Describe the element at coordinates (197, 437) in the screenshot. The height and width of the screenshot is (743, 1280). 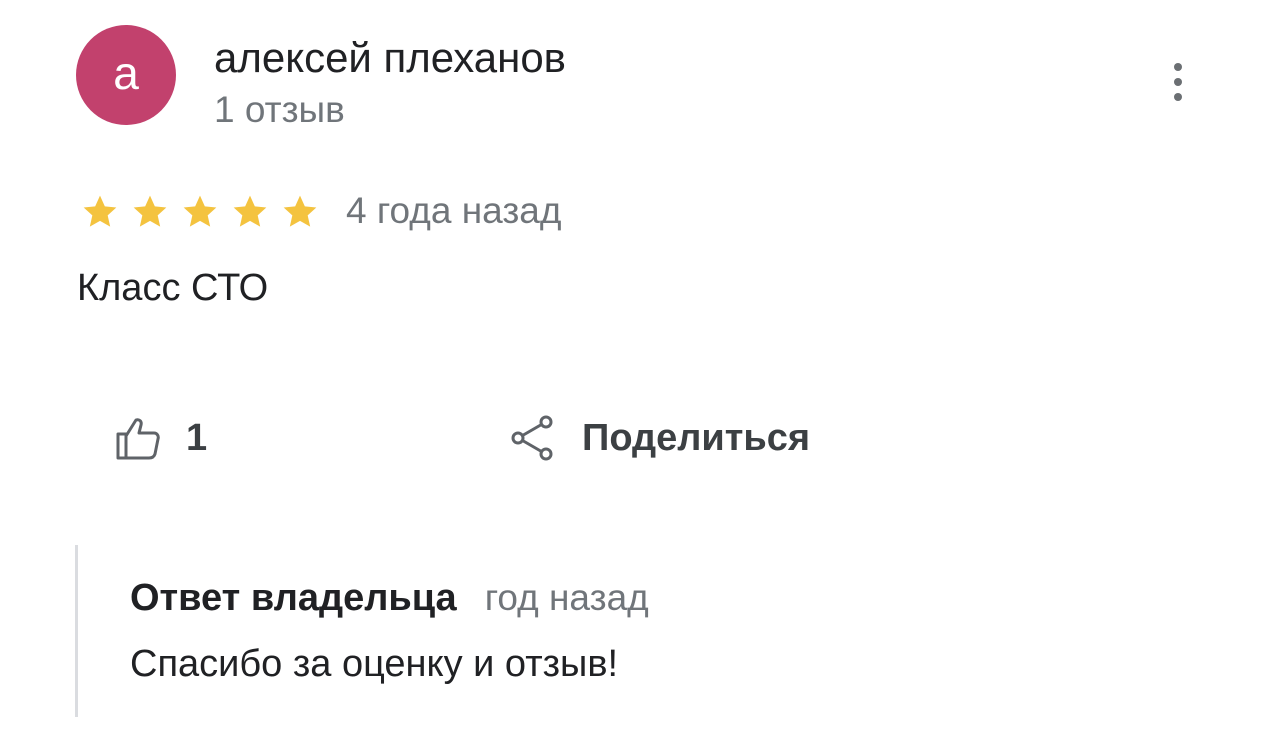
I see `like-count: 1` at that location.